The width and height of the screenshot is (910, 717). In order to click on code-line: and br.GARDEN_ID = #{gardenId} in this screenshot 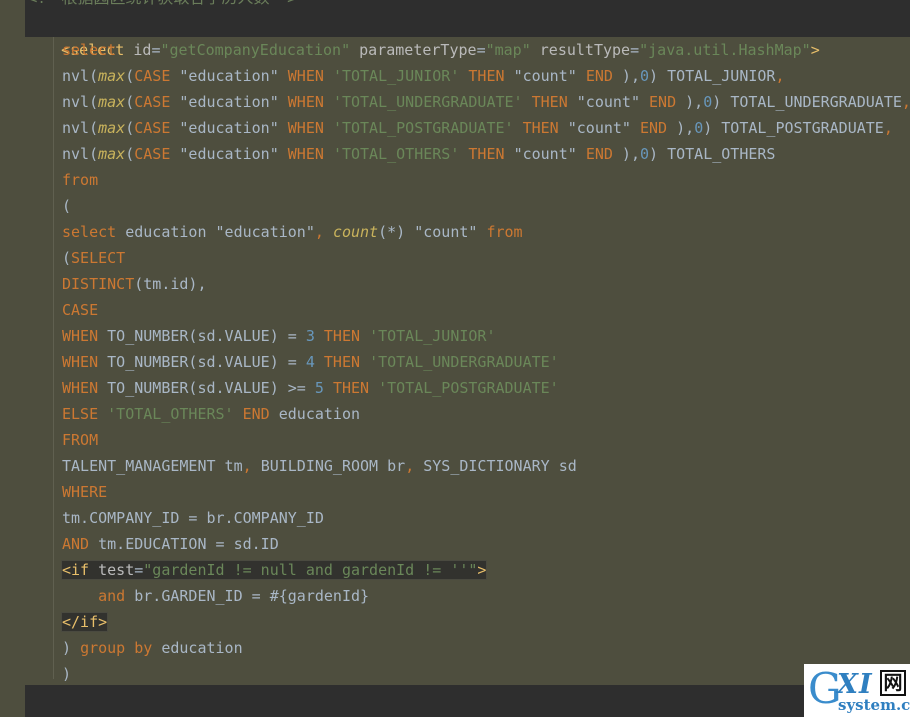, I will do `click(455, 596)`.